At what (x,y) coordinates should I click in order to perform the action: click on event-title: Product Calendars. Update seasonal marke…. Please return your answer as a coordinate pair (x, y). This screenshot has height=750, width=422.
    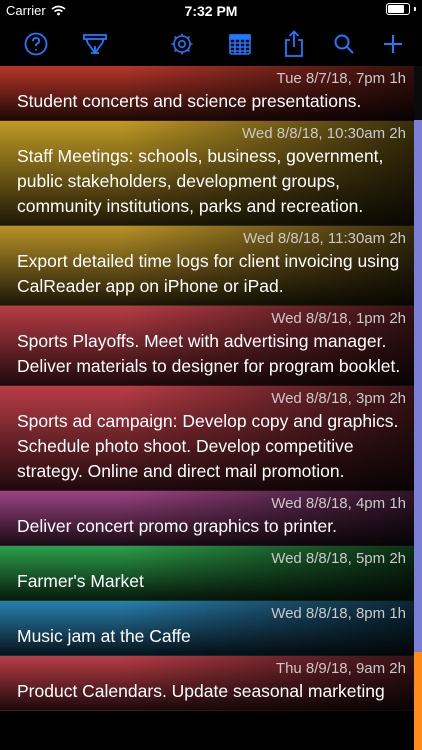
    Looking at the image, I should click on (201, 691).